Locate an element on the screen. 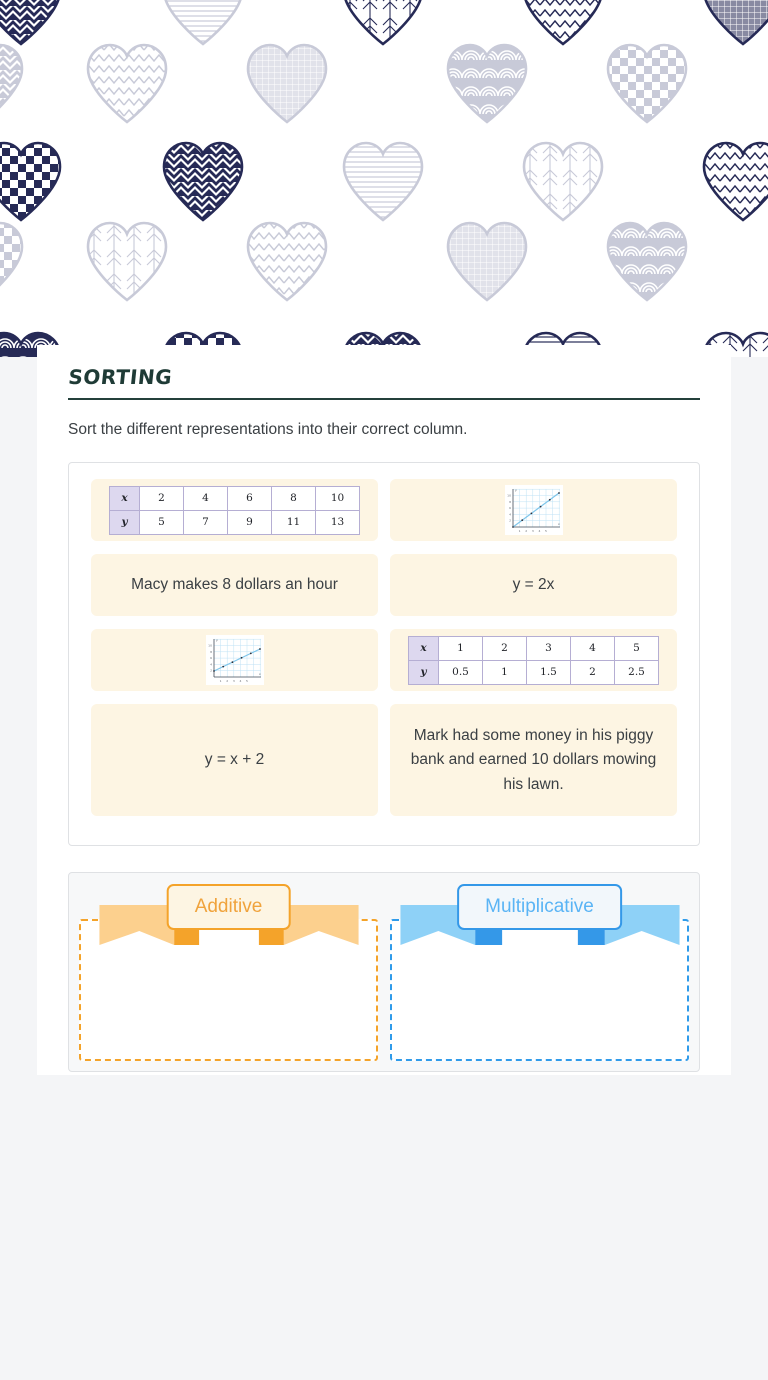 The image size is (768, 1380). table-cell: 7 is located at coordinates (205, 522).